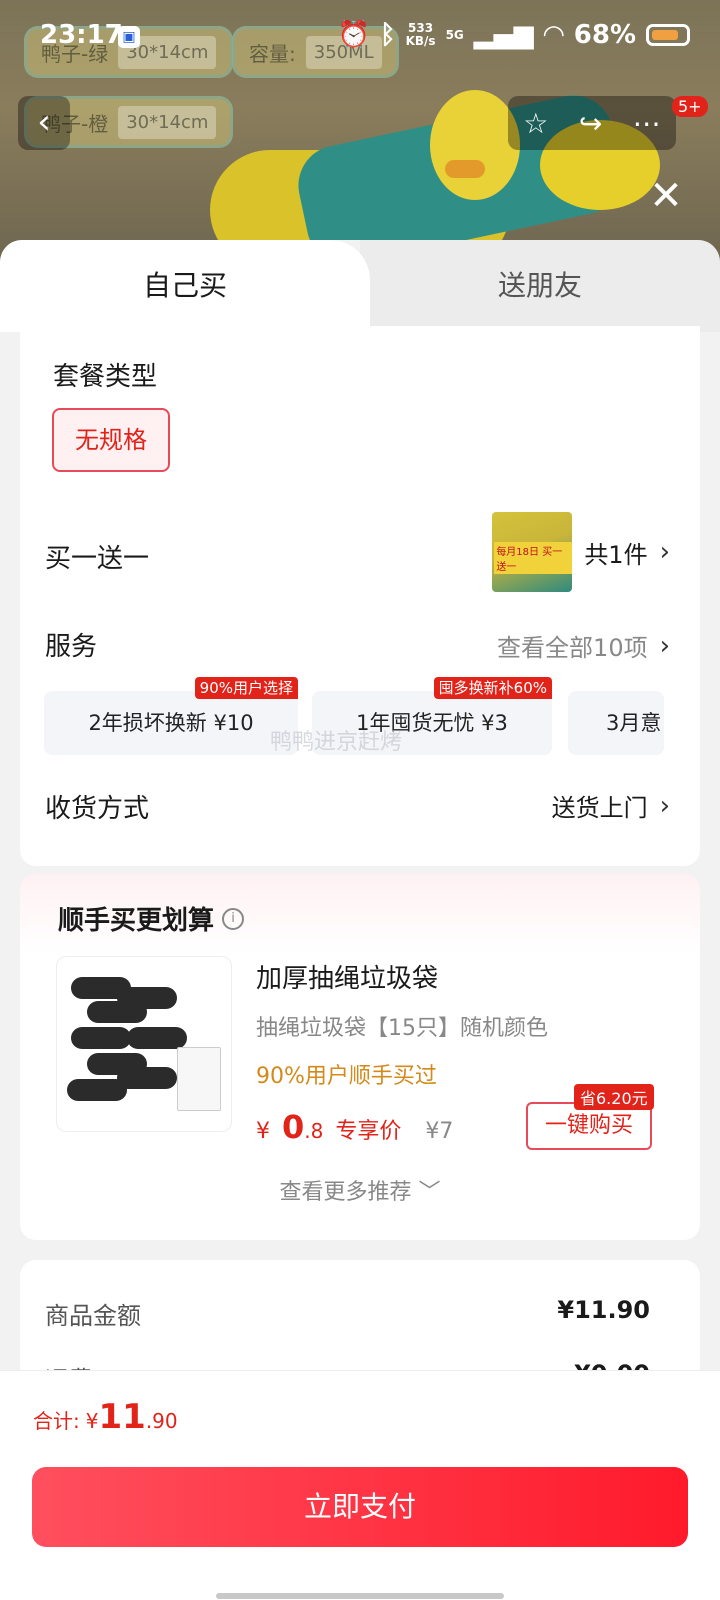 This screenshot has width=720, height=1600. I want to click on gift-thumbnail: 每月18日 买一送一, so click(532, 552).